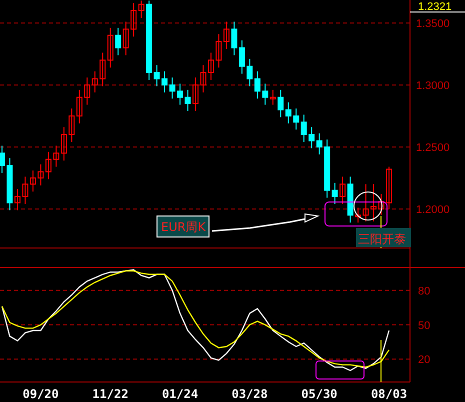 This screenshot has width=465, height=402. Describe the element at coordinates (424, 291) in the screenshot. I see `axis-label: 80` at that location.